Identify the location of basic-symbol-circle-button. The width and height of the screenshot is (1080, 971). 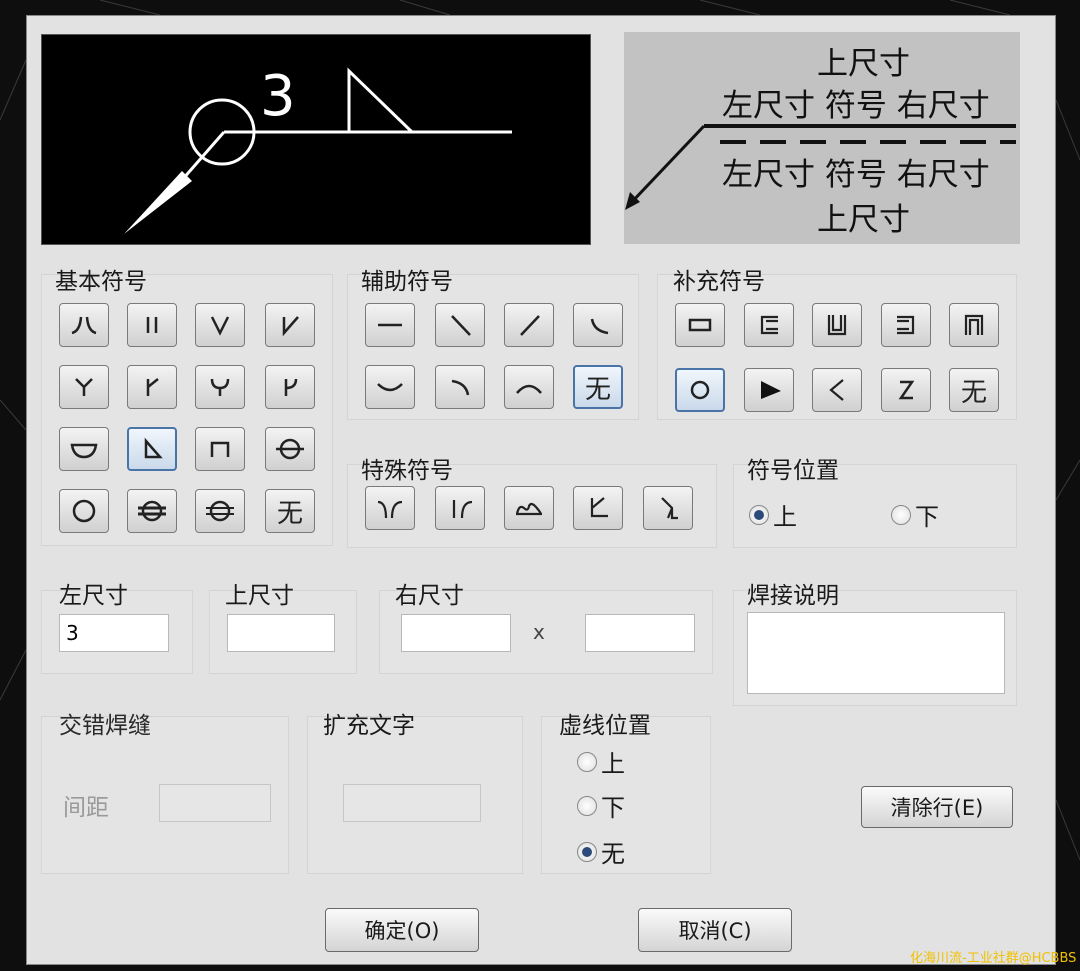
(84, 511).